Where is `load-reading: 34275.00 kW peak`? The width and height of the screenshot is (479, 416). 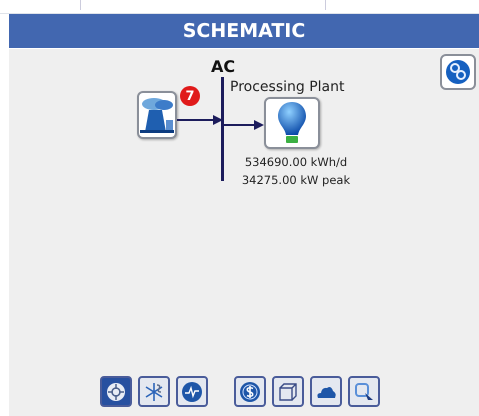
load-reading: 34275.00 kW peak is located at coordinates (296, 180).